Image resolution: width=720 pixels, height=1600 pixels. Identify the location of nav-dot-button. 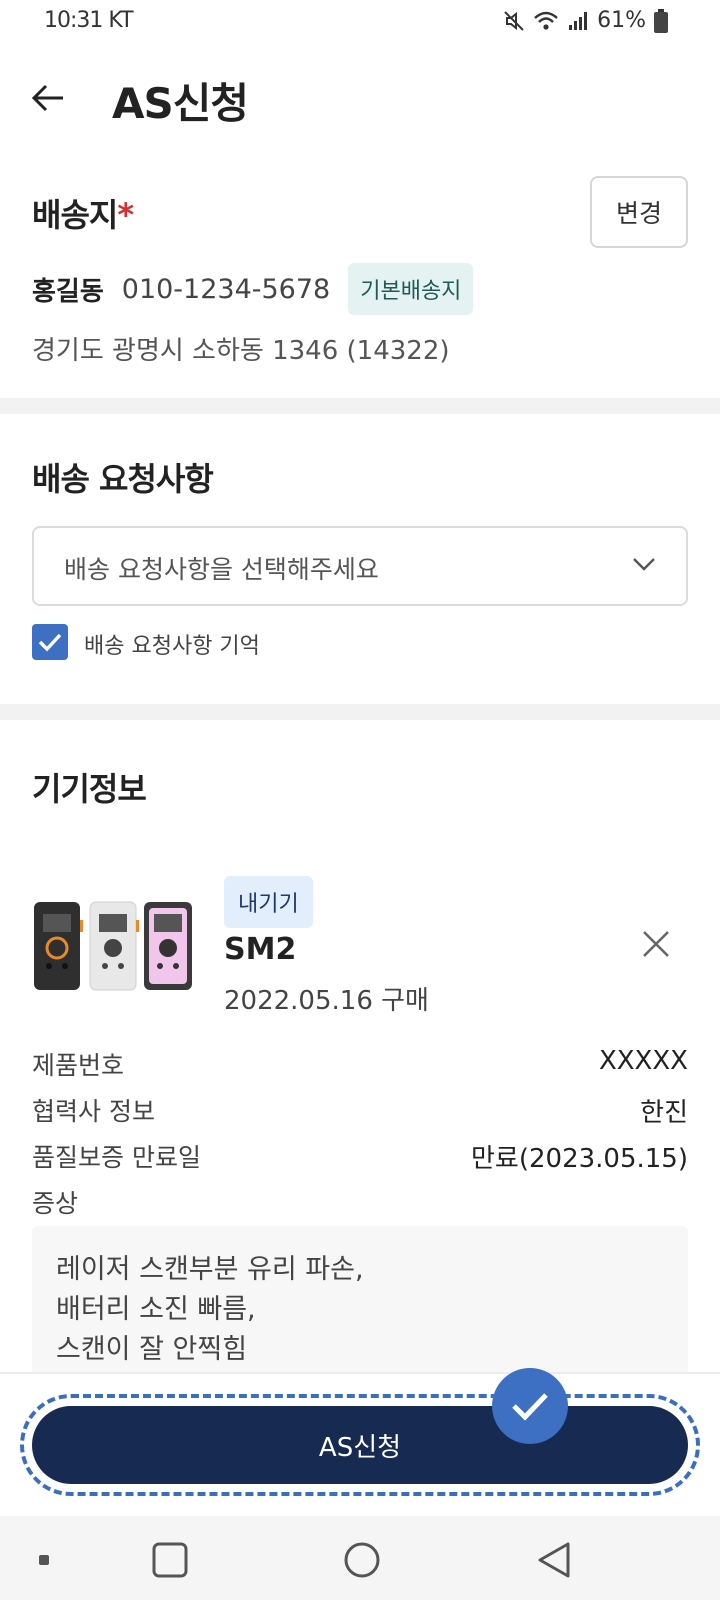
(44, 1560).